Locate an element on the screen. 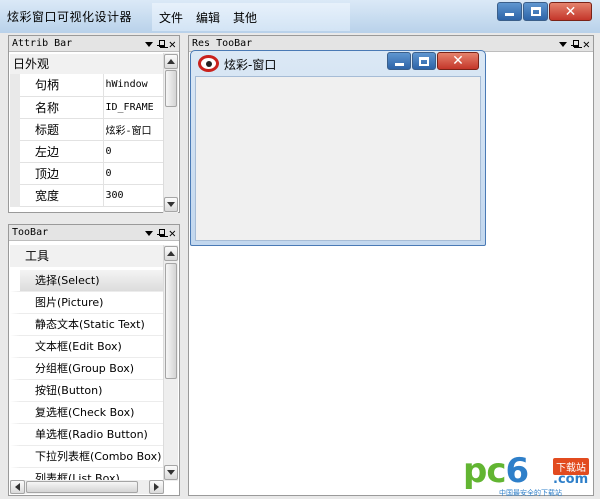 The height and width of the screenshot is (499, 600). property-row: 左边 0 is located at coordinates (87, 151).